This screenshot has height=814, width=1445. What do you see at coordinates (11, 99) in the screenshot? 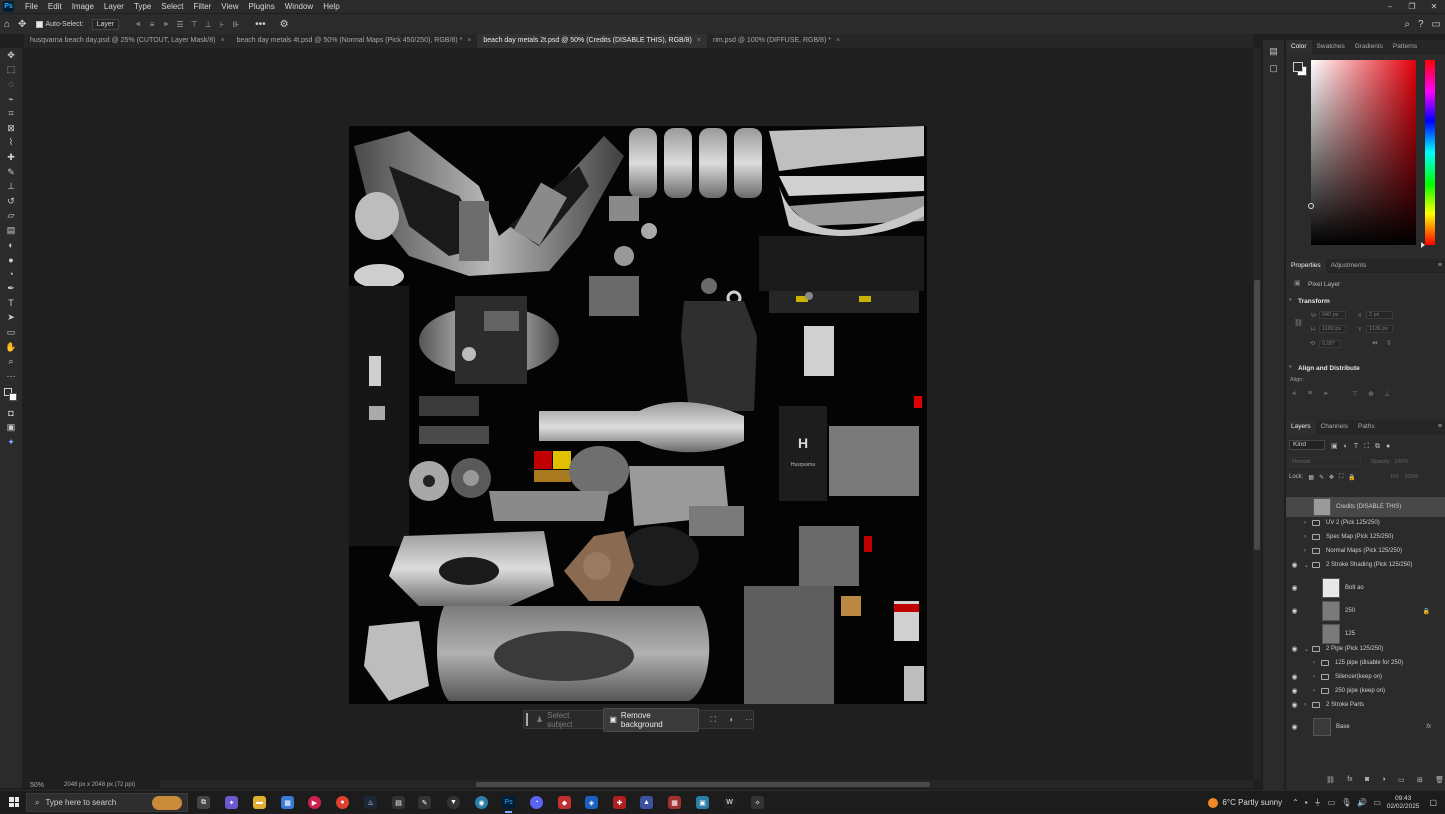
I see `quick-select-tool-icon: ⌁` at bounding box center [11, 99].